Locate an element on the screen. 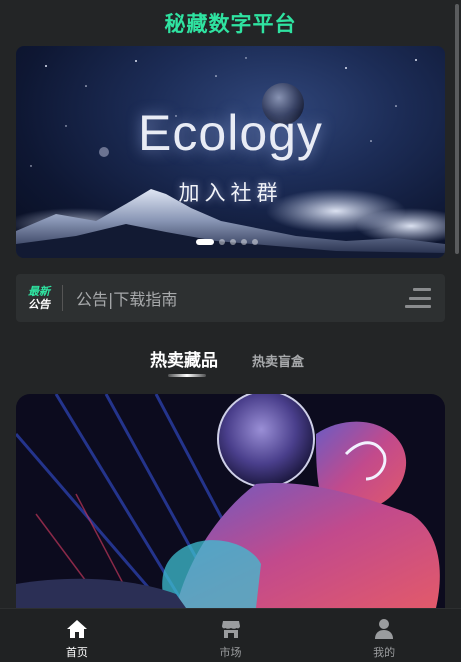  nav-label-market: 市场 is located at coordinates (230, 652).